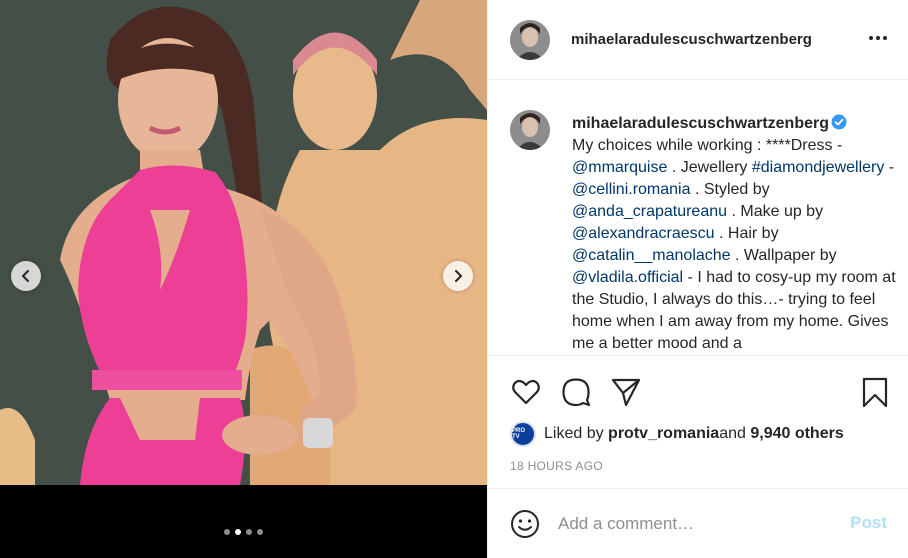 This screenshot has width=908, height=558. What do you see at coordinates (709, 167) in the screenshot?
I see `caption-text-segment: . Jewellery` at bounding box center [709, 167].